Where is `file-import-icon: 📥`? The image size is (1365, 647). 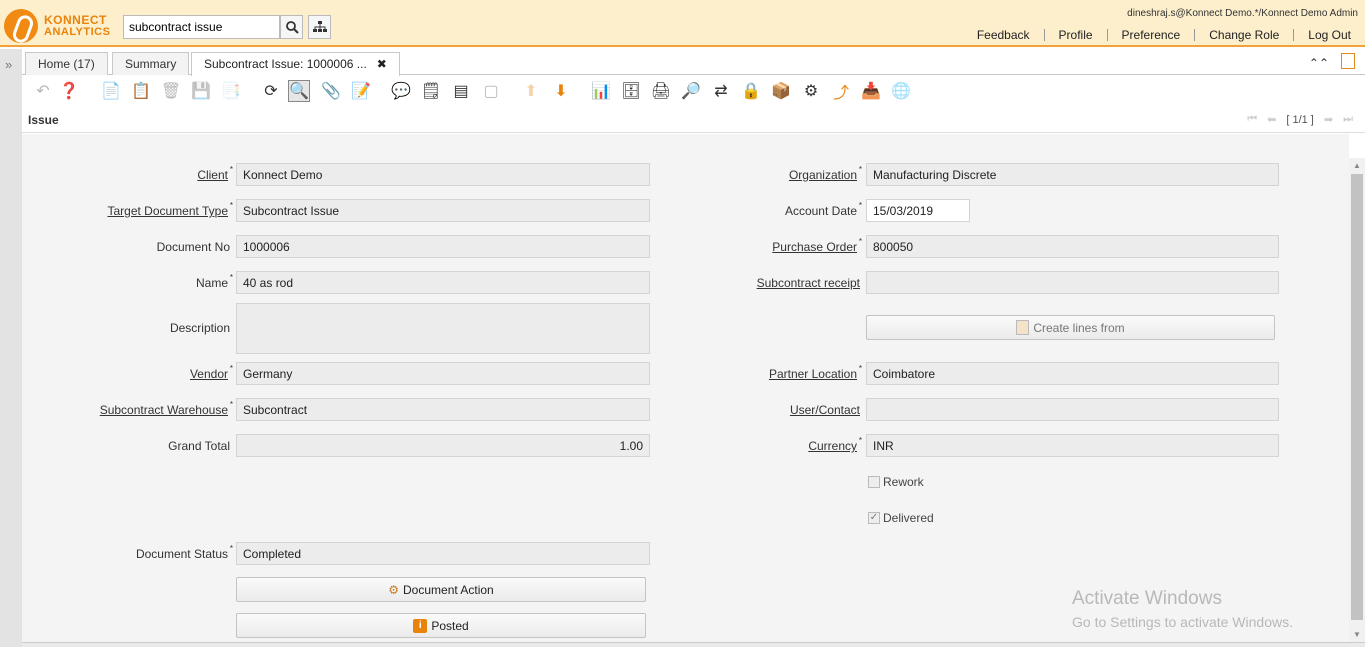 file-import-icon: 📥 is located at coordinates (871, 91).